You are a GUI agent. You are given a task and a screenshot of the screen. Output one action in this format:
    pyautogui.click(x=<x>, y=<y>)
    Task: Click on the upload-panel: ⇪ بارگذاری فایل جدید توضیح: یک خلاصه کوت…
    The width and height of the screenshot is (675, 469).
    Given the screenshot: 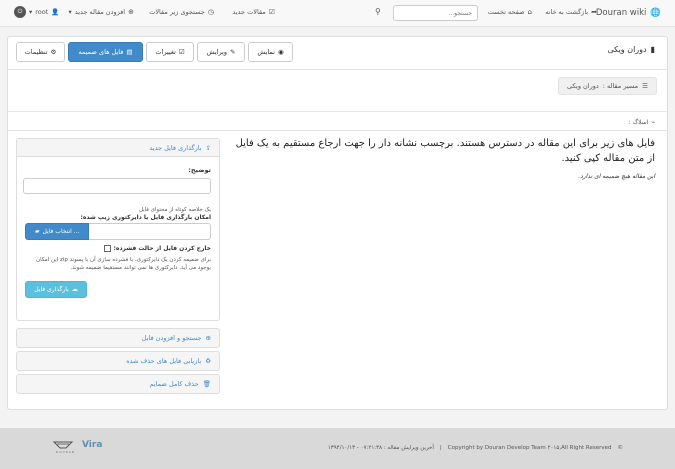 What is the action you would take?
    pyautogui.click(x=118, y=229)
    